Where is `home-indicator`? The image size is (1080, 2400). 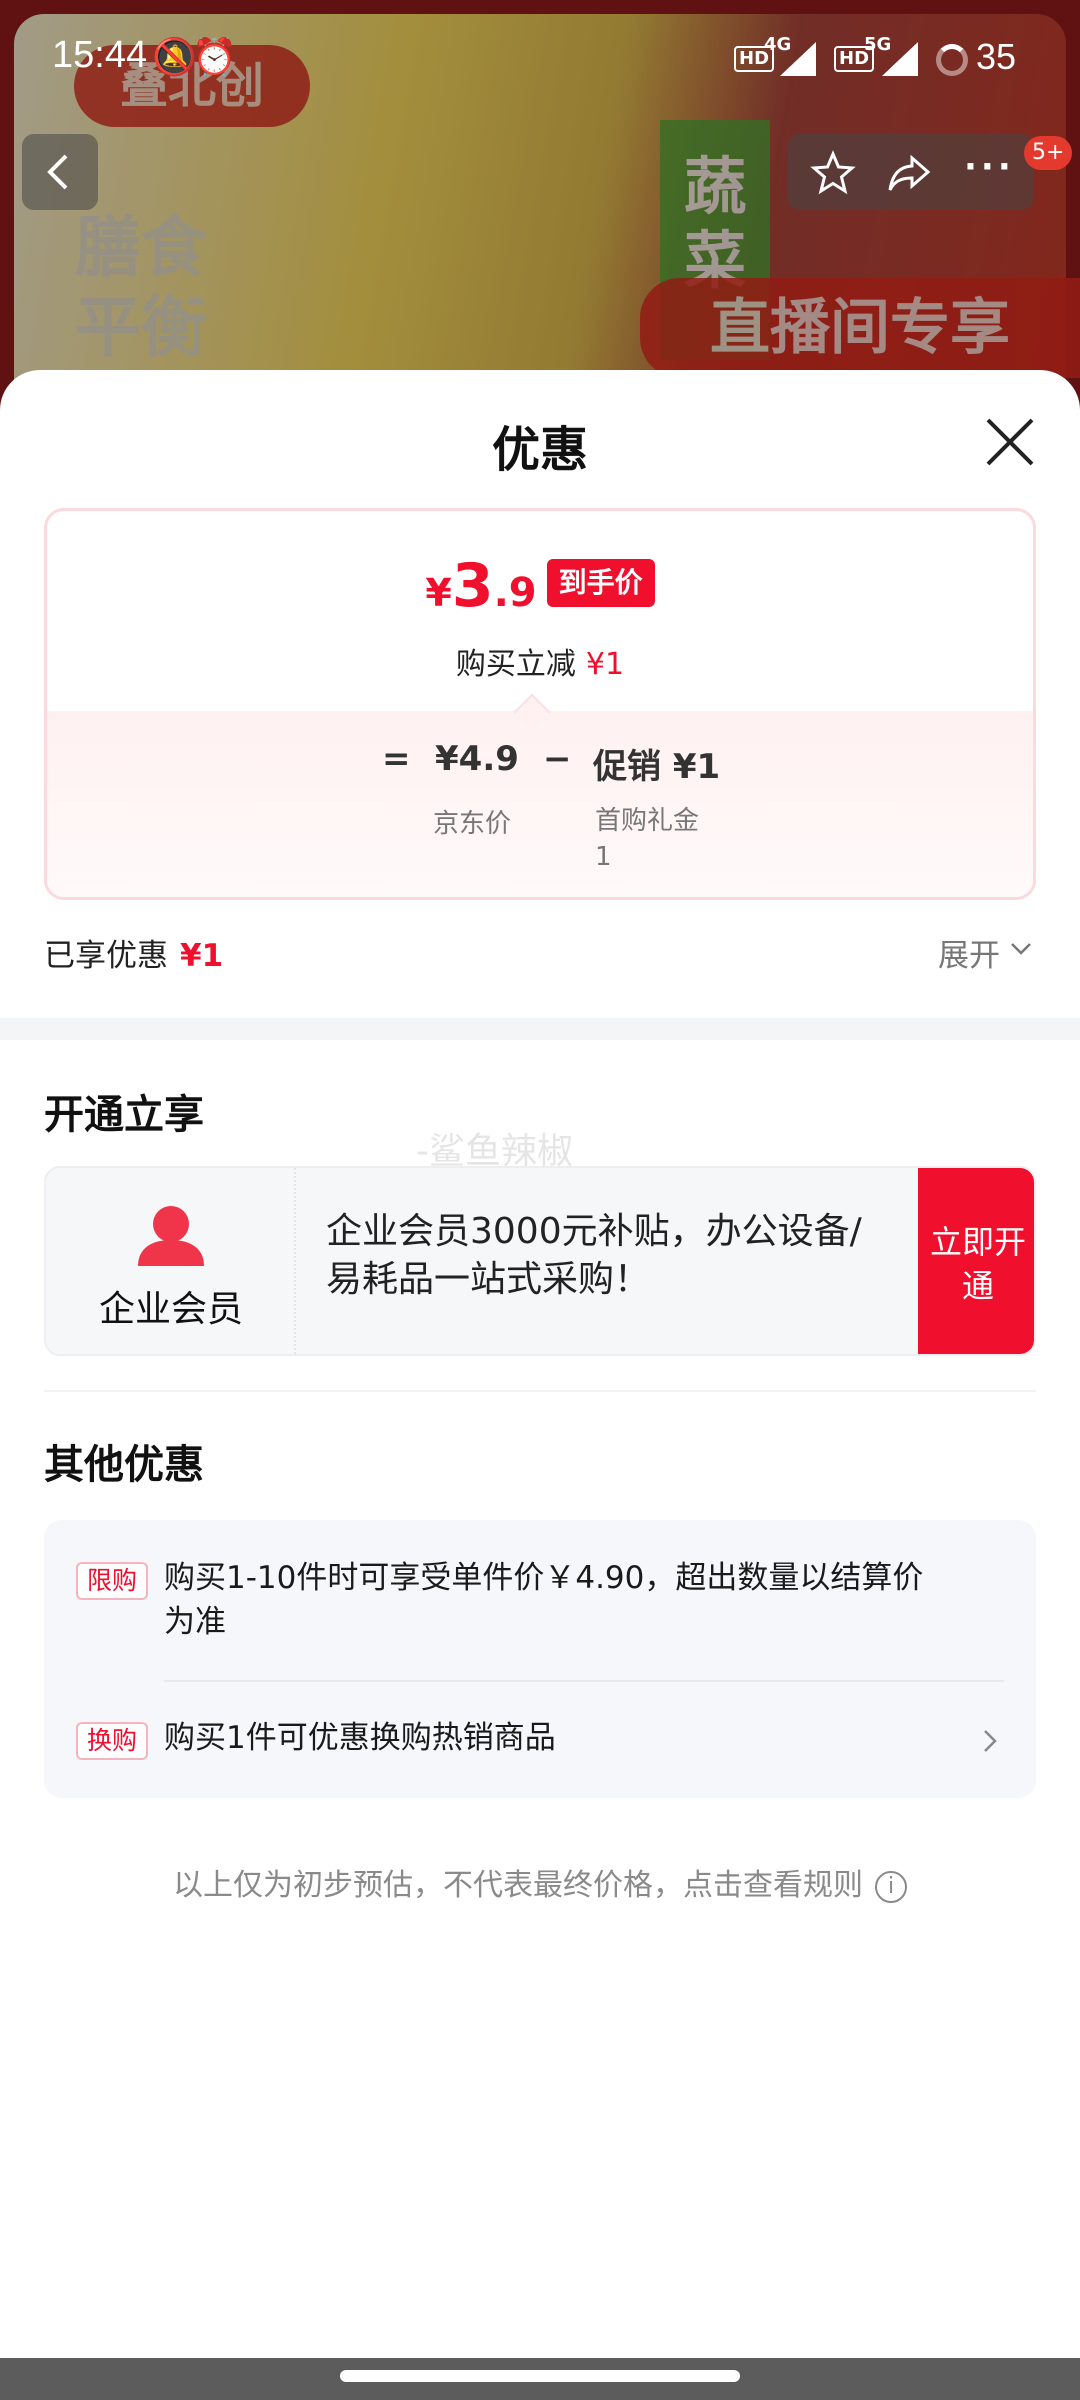 home-indicator is located at coordinates (540, 2376).